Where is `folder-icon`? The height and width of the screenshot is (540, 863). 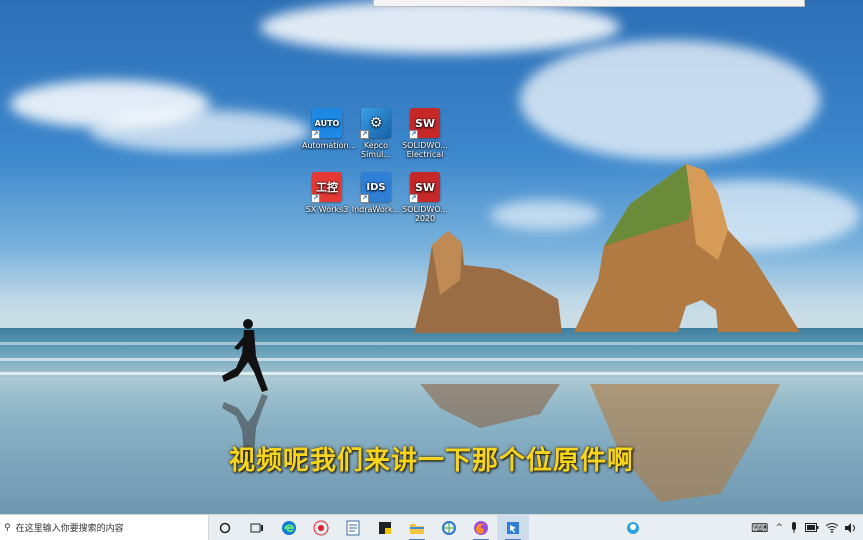
folder-icon is located at coordinates (417, 528).